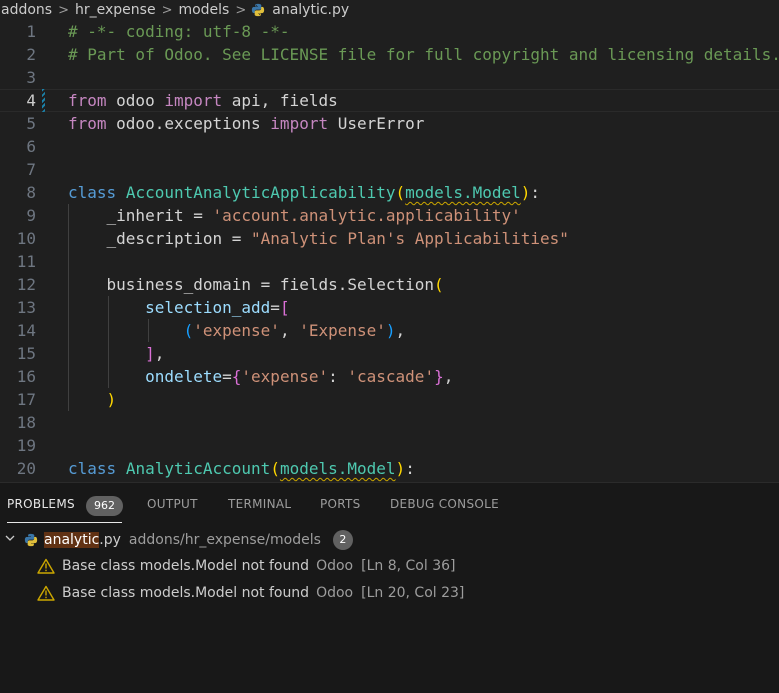 The image size is (779, 693). Describe the element at coordinates (342, 540) in the screenshot. I see `problem-file-count: 2` at that location.